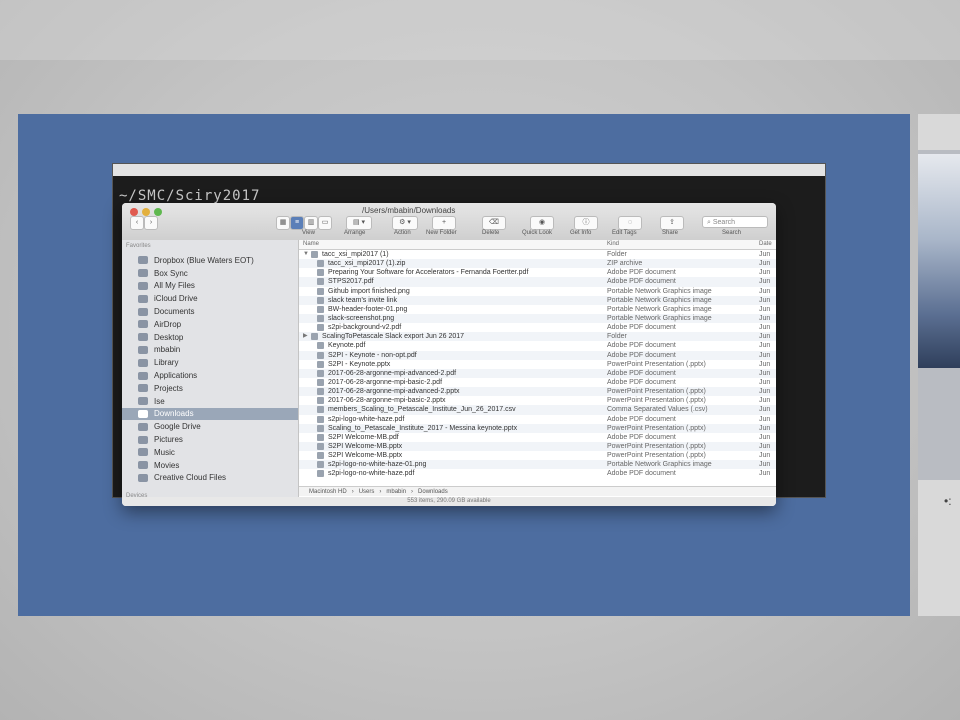  I want to click on forward-button: ›, so click(151, 223).